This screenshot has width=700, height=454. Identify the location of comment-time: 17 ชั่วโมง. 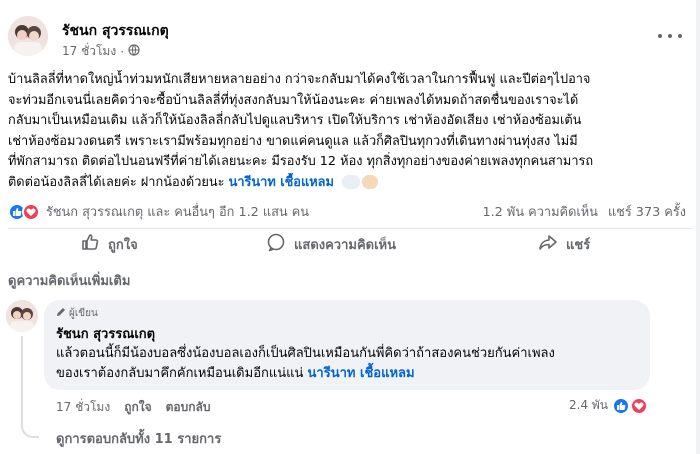
(83, 407).